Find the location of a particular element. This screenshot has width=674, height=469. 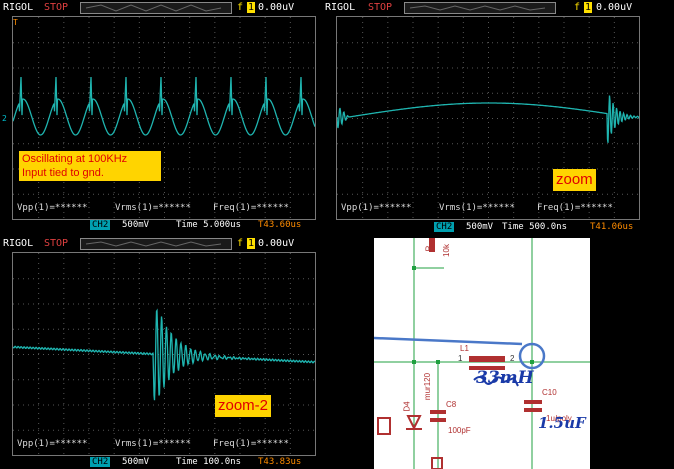

annotation-note: Oscillating at 100KHz Input tied to gnd. is located at coordinates (90, 166).